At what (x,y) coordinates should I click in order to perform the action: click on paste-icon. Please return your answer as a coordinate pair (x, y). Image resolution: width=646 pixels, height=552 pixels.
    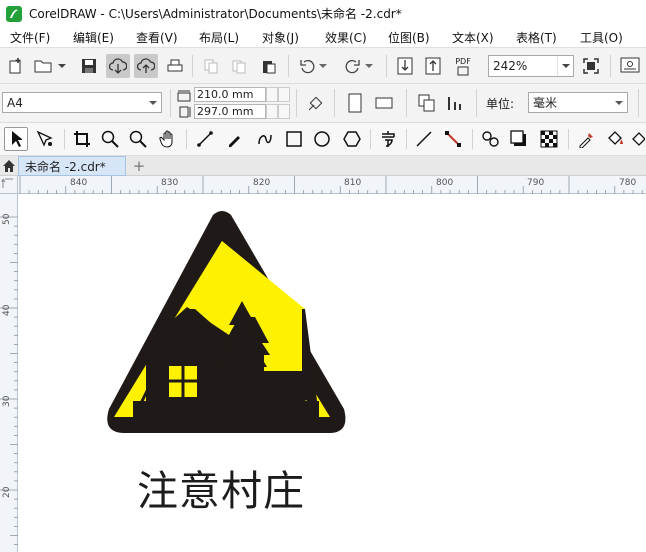
    Looking at the image, I should click on (269, 66).